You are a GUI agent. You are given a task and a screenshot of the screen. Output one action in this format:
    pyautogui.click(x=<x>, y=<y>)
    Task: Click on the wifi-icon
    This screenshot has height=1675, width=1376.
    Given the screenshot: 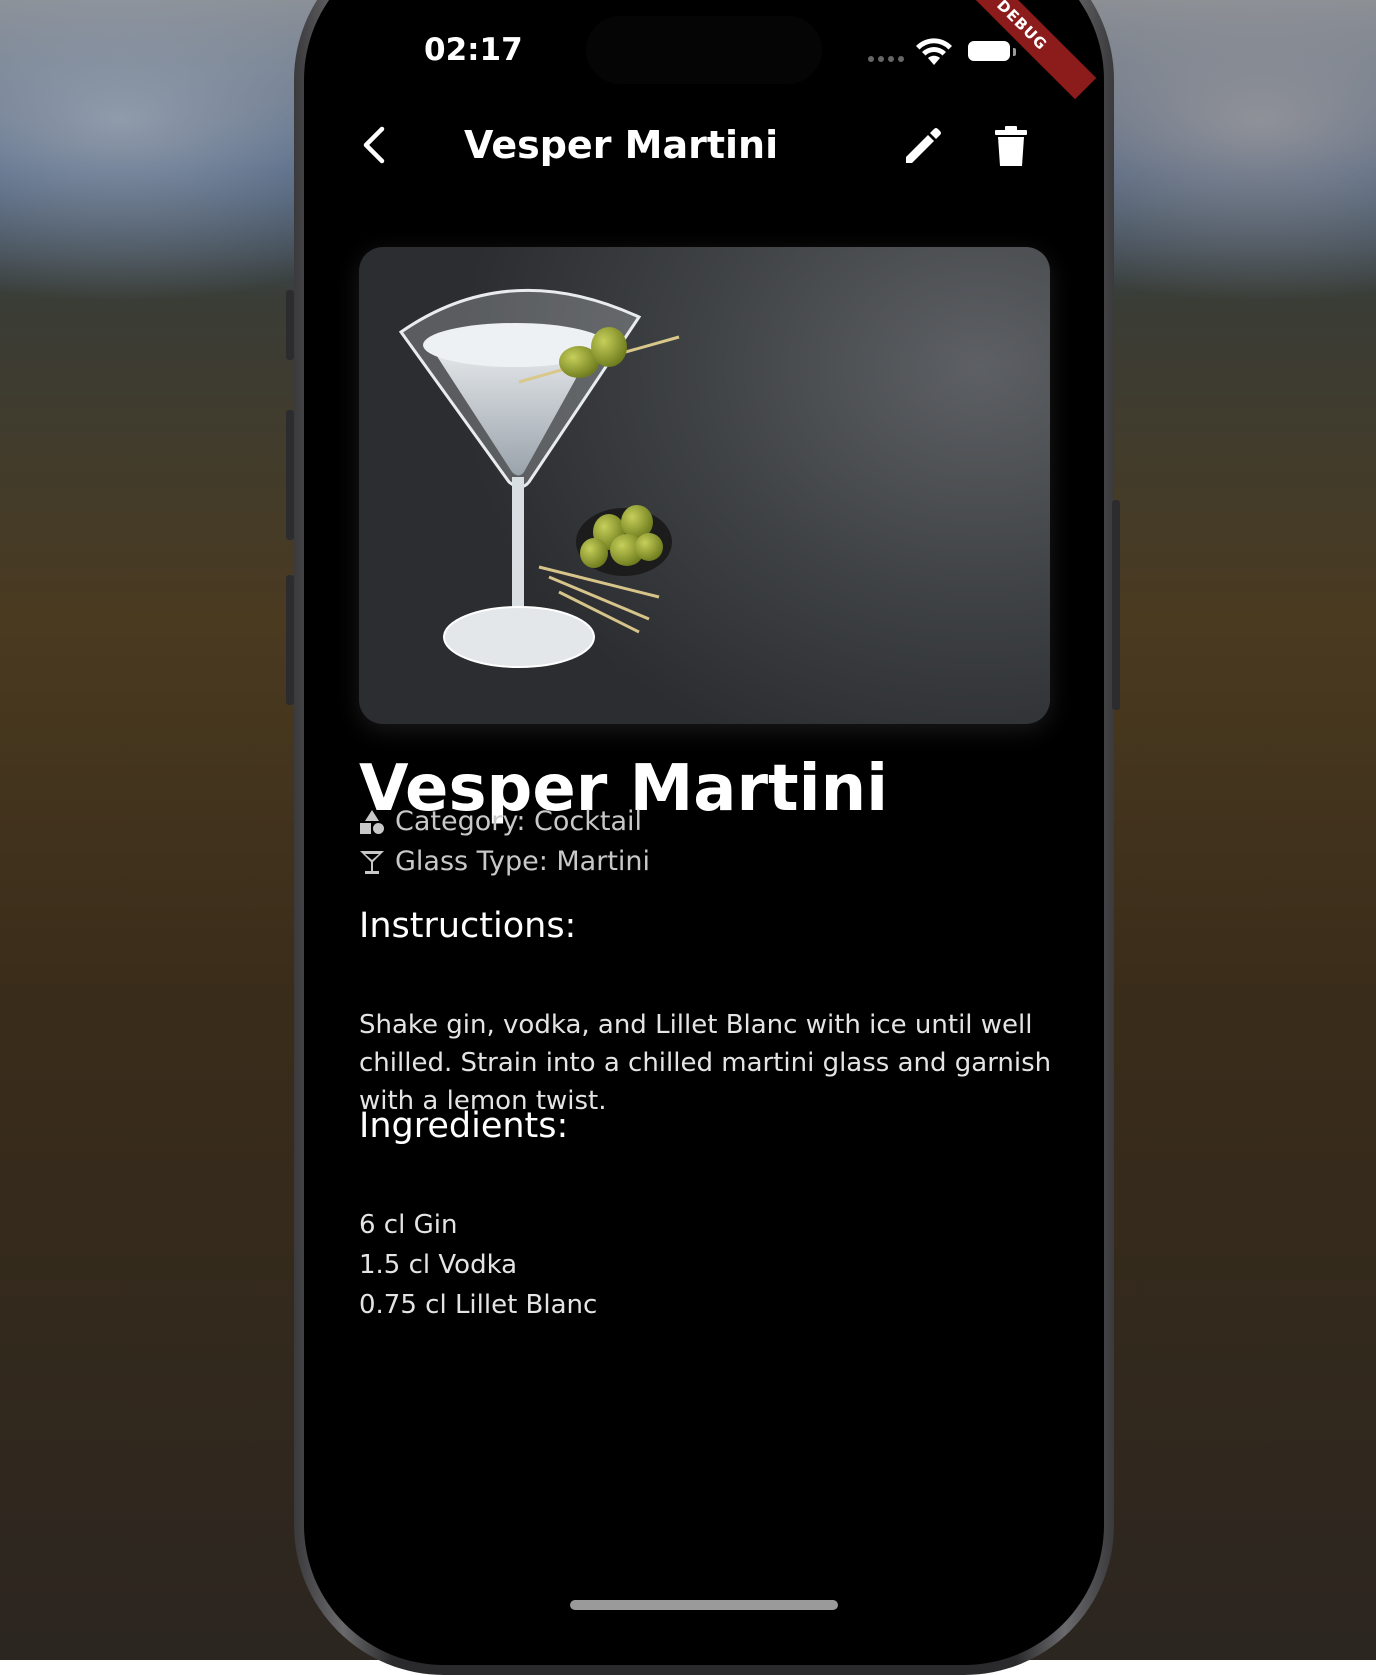 What is the action you would take?
    pyautogui.click(x=934, y=51)
    